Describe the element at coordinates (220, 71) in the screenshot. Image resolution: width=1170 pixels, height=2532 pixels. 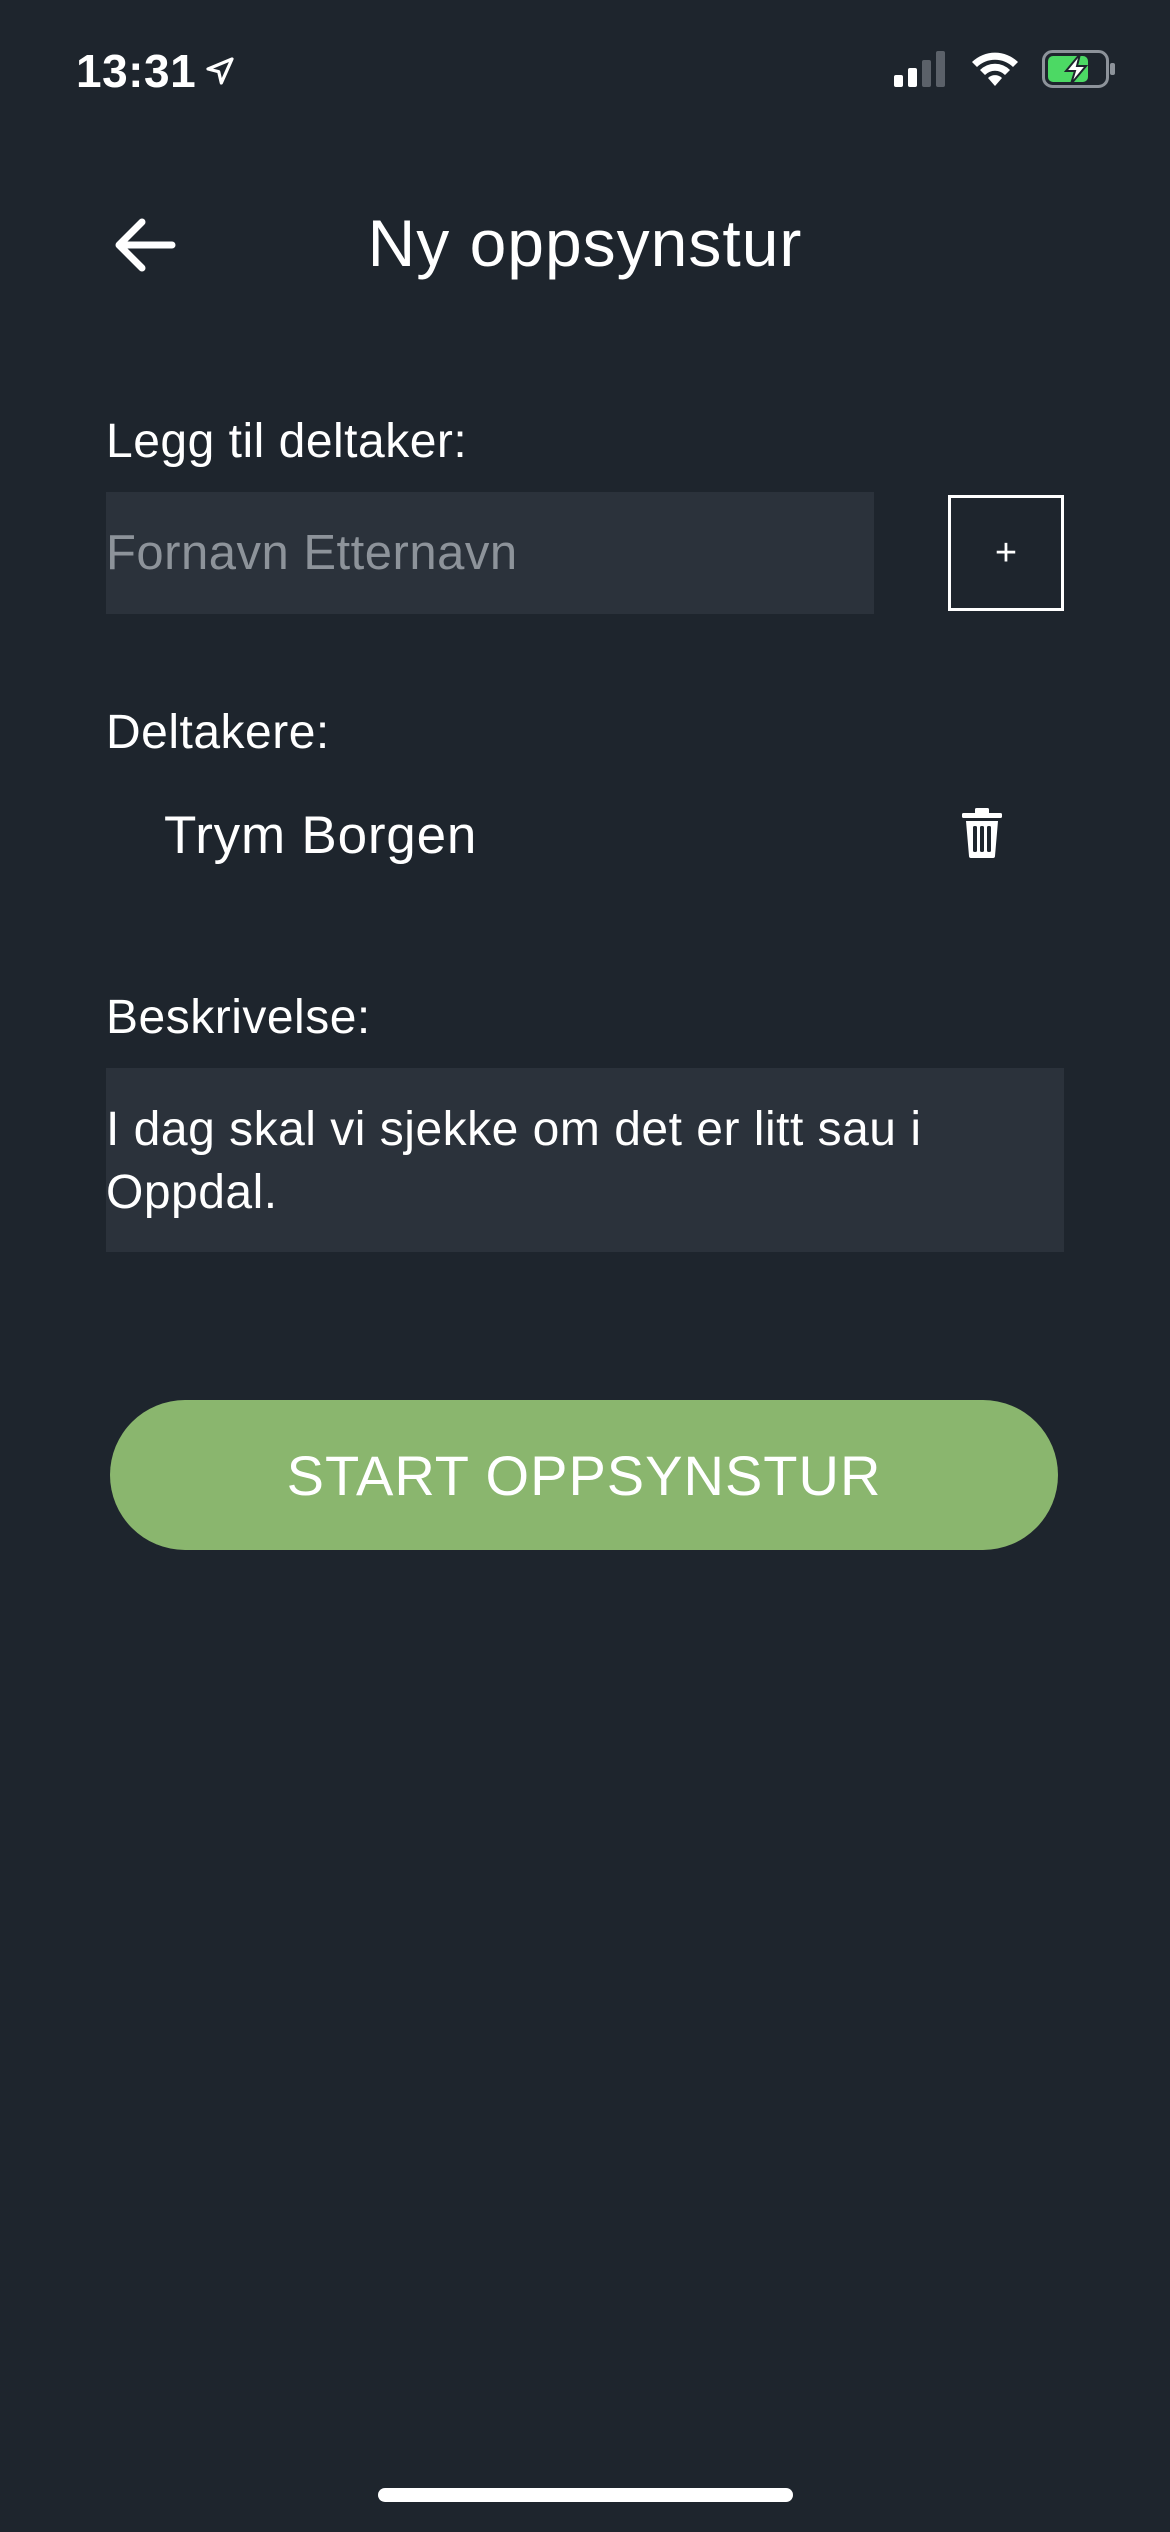
I see `location-arrow-icon` at that location.